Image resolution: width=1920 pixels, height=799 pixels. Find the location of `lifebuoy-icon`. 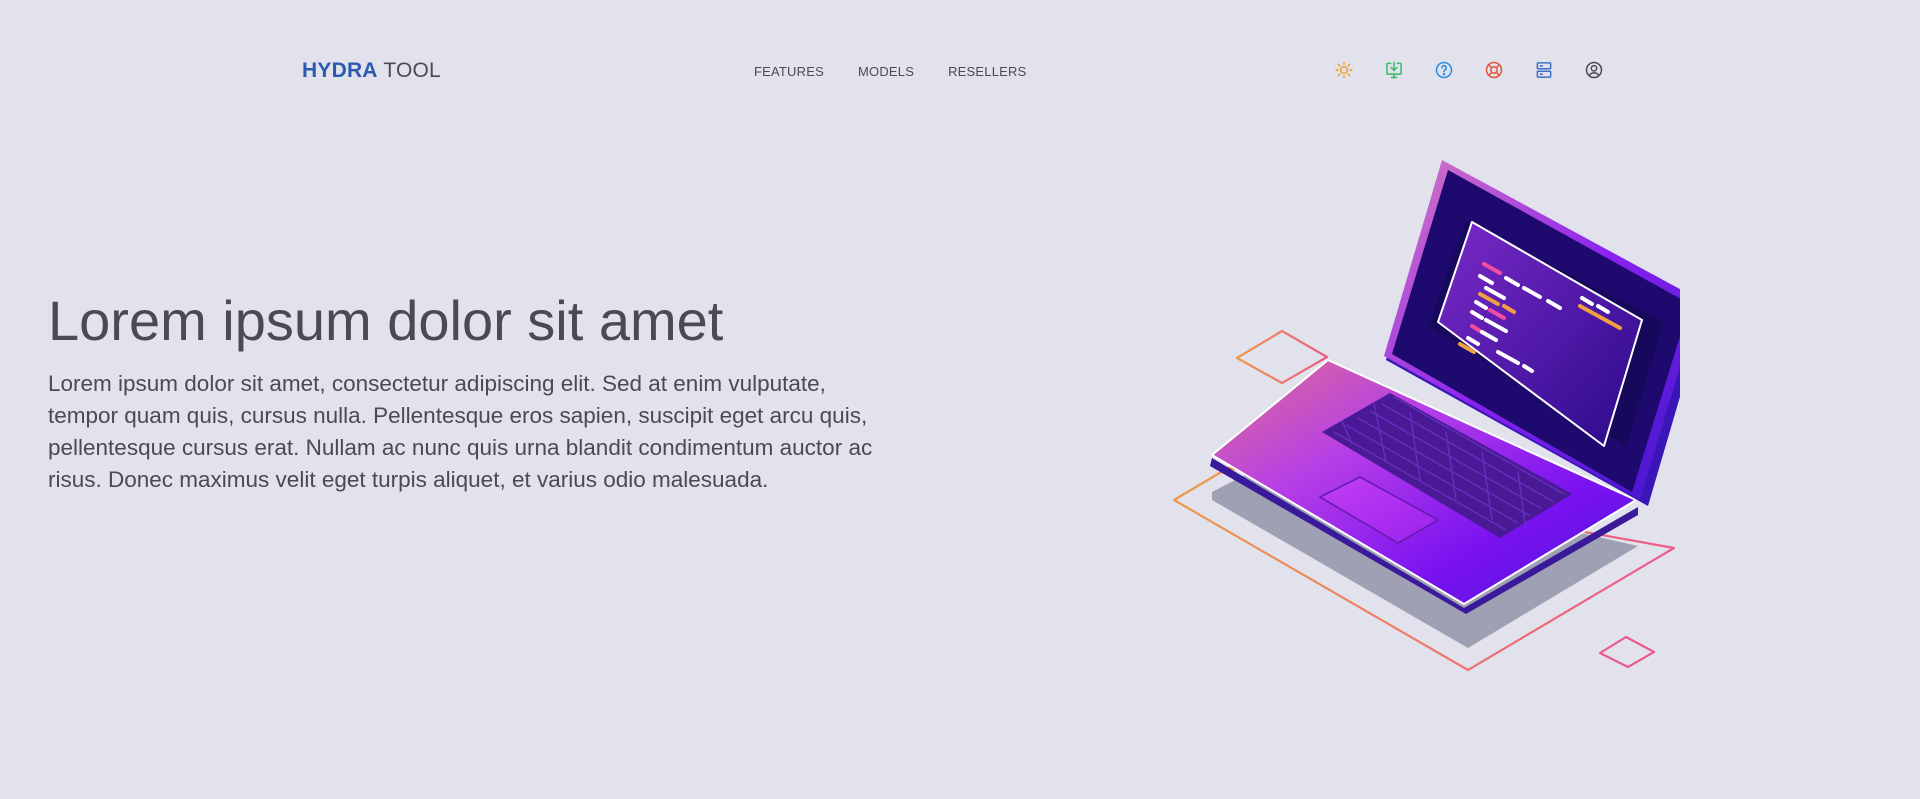

lifebuoy-icon is located at coordinates (1494, 70).